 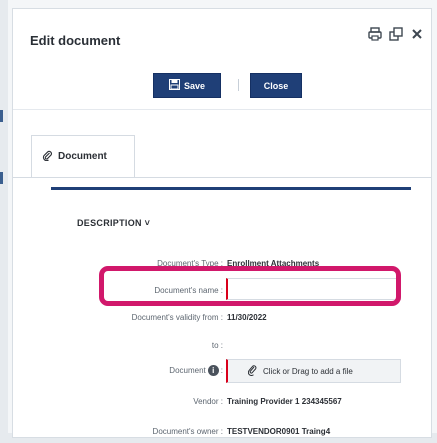 What do you see at coordinates (247, 317) in the screenshot?
I see `validity-from-value: 11/30/2022` at bounding box center [247, 317].